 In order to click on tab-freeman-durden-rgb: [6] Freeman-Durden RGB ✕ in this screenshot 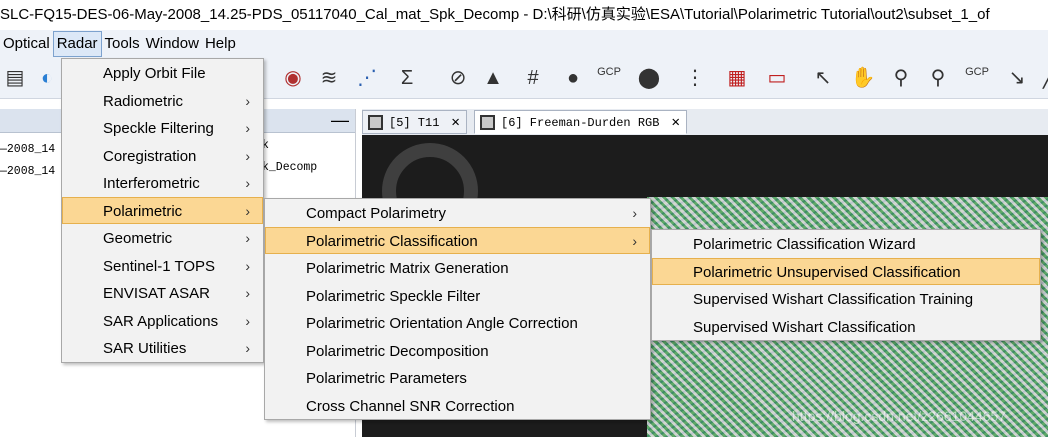, I will do `click(580, 122)`.